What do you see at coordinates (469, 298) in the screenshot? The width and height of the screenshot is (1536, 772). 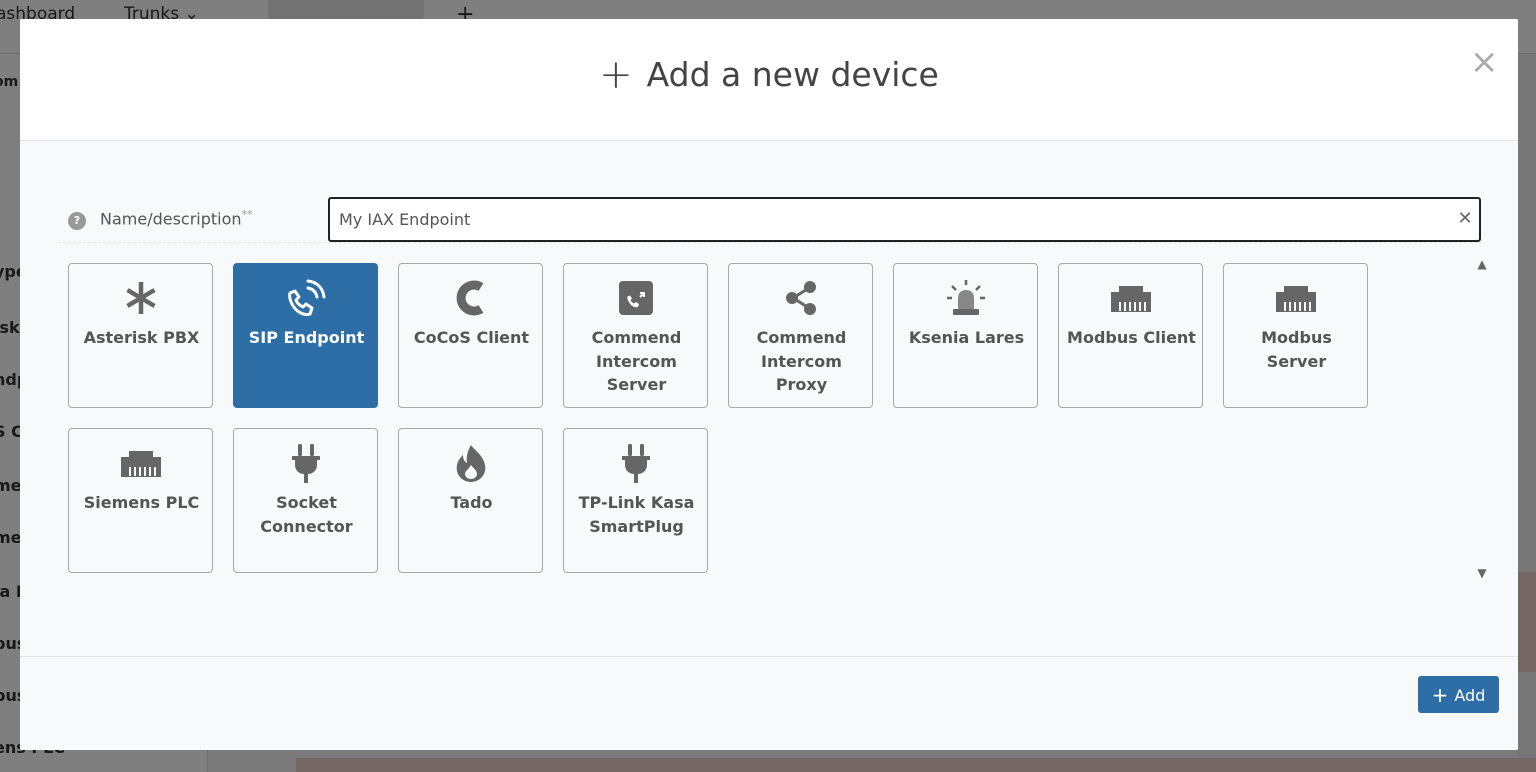 I see `cocos-logo-icon` at bounding box center [469, 298].